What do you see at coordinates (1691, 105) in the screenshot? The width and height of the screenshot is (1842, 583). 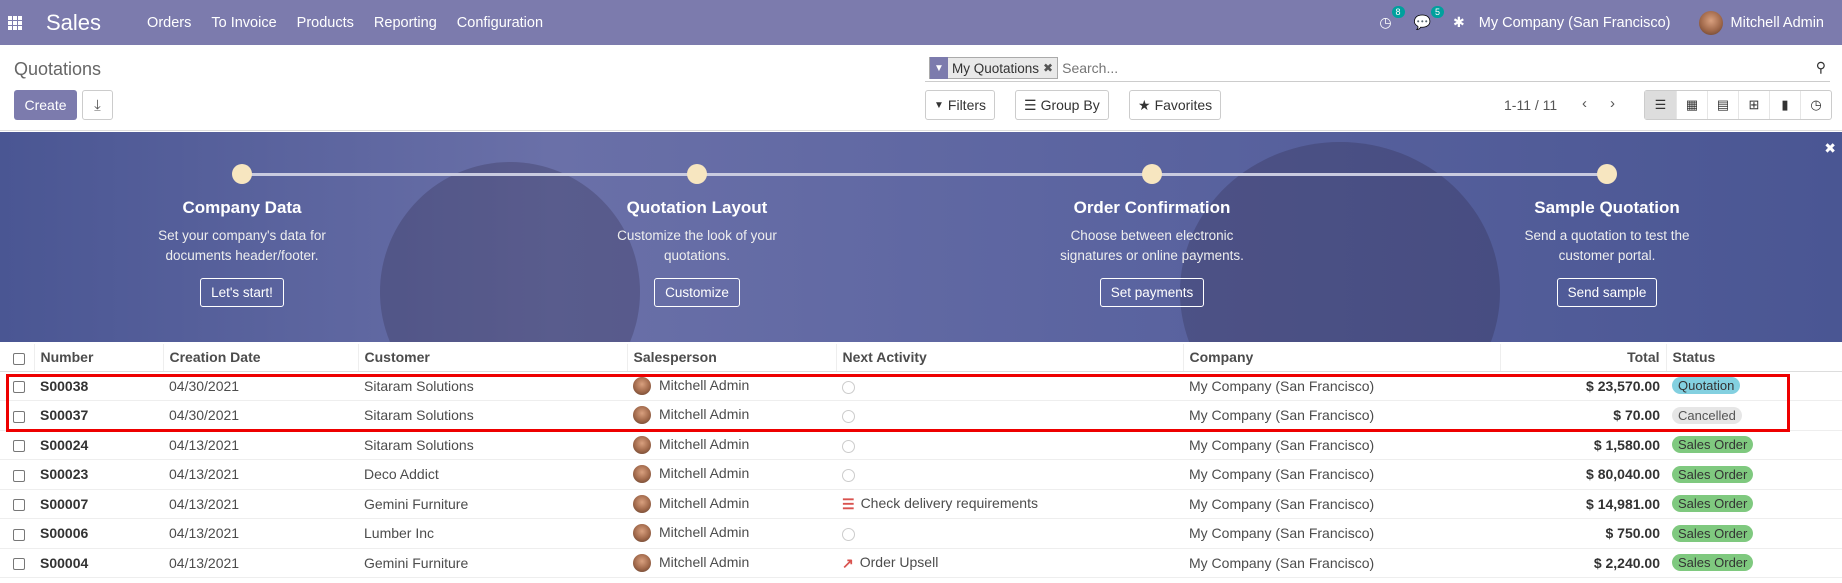 I see `kanban-view-icon: ▦` at bounding box center [1691, 105].